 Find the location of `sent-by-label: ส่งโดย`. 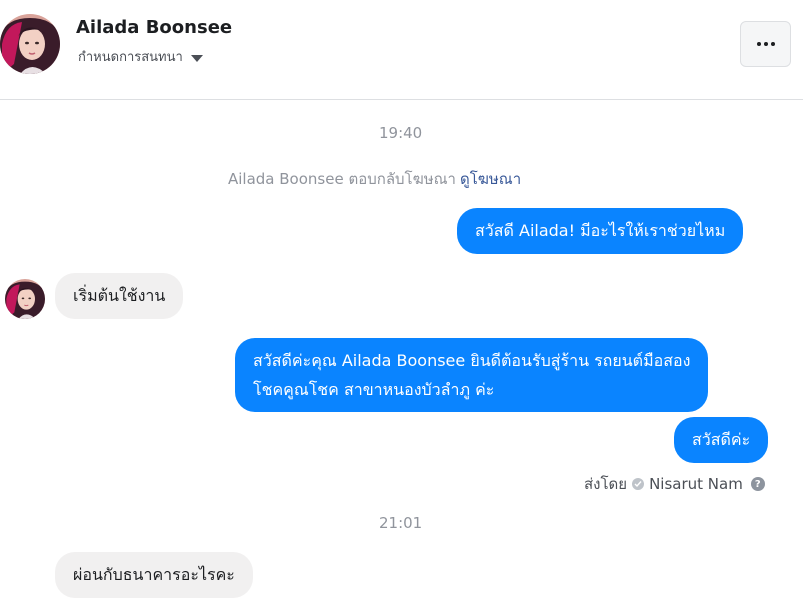

sent-by-label: ส่งโดย is located at coordinates (606, 484).